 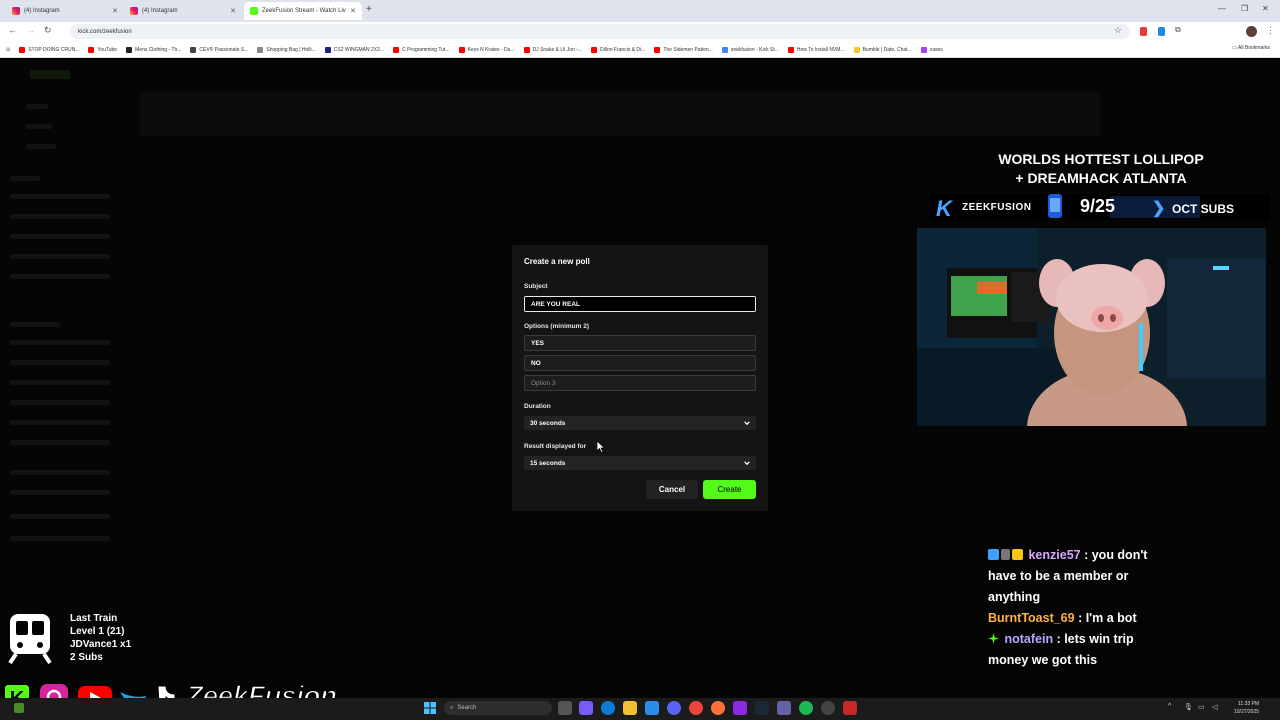 I want to click on option-2-input: NO, so click(x=640, y=363).